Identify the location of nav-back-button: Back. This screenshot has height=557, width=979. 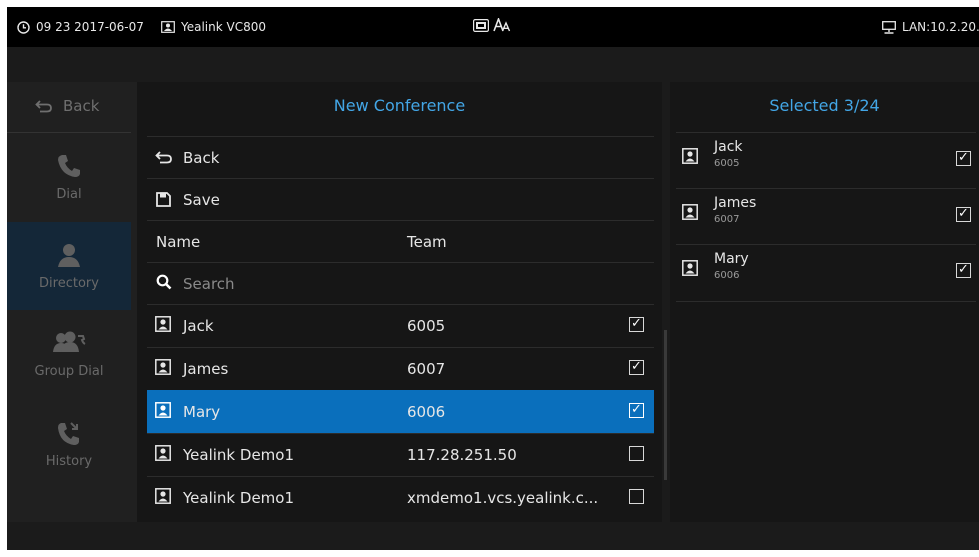
(69, 107).